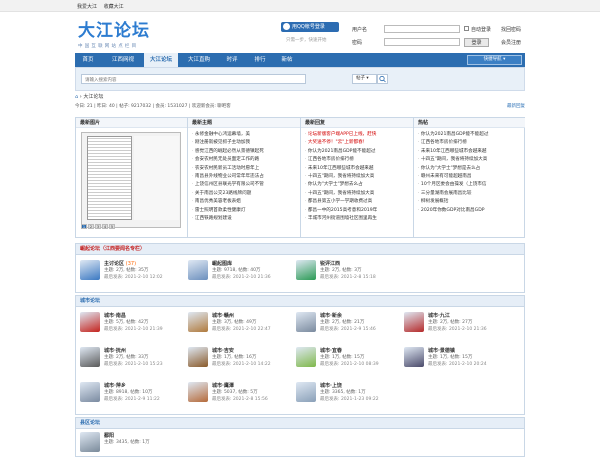  What do you see at coordinates (349, 364) in the screenshot?
I see `forum-last-post: 最后发表: 2021-2-10 08:39` at bounding box center [349, 364].